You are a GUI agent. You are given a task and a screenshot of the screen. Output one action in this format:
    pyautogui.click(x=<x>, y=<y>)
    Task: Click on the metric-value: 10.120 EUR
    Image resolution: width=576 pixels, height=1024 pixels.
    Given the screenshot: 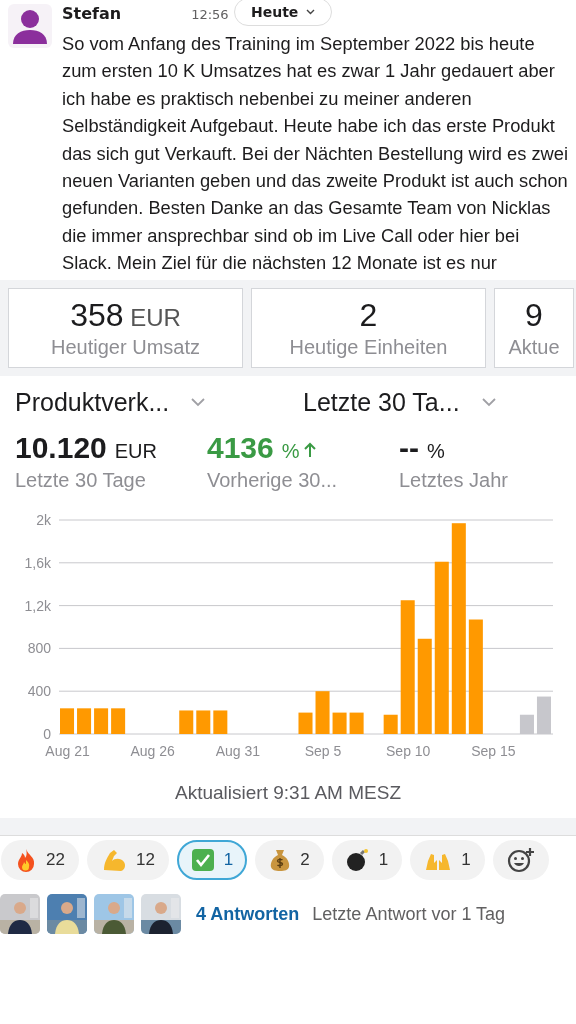 What is the action you would take?
    pyautogui.click(x=86, y=448)
    